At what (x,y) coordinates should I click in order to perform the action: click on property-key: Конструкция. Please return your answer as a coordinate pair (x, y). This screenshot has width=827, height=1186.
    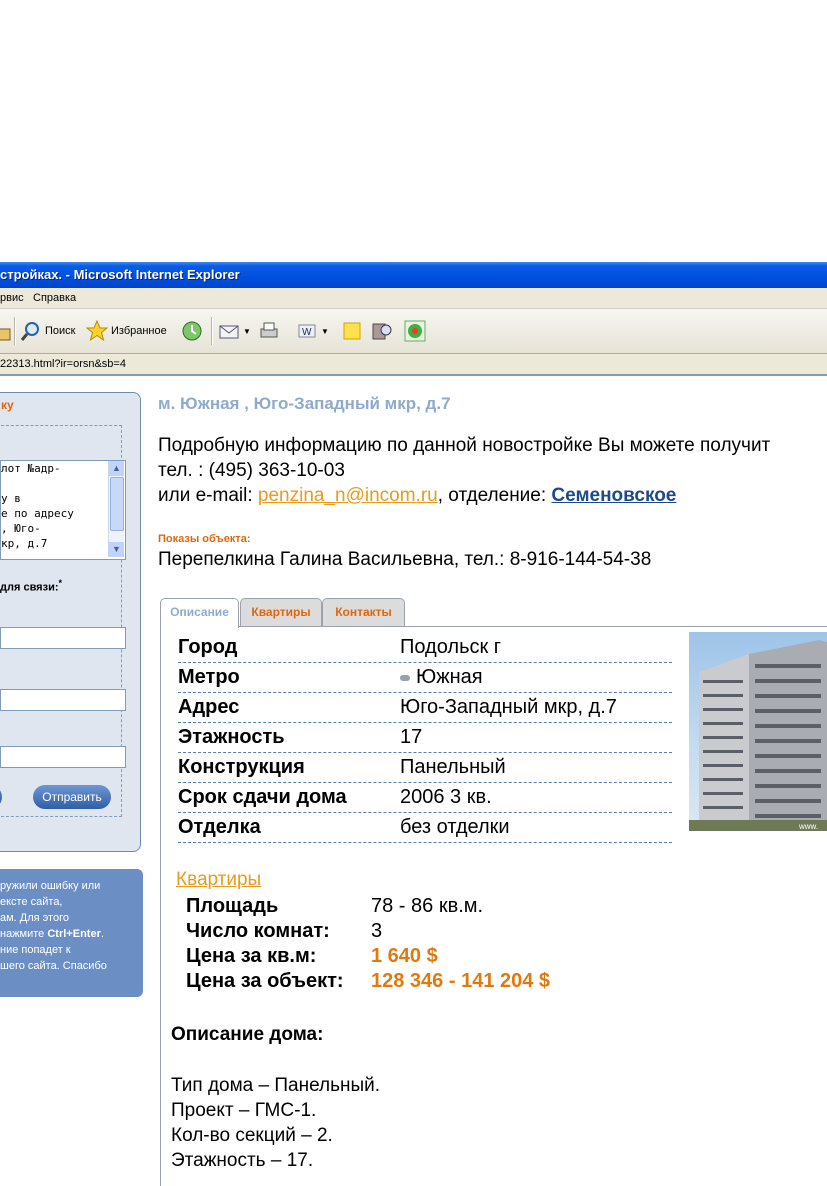
    Looking at the image, I should click on (241, 767).